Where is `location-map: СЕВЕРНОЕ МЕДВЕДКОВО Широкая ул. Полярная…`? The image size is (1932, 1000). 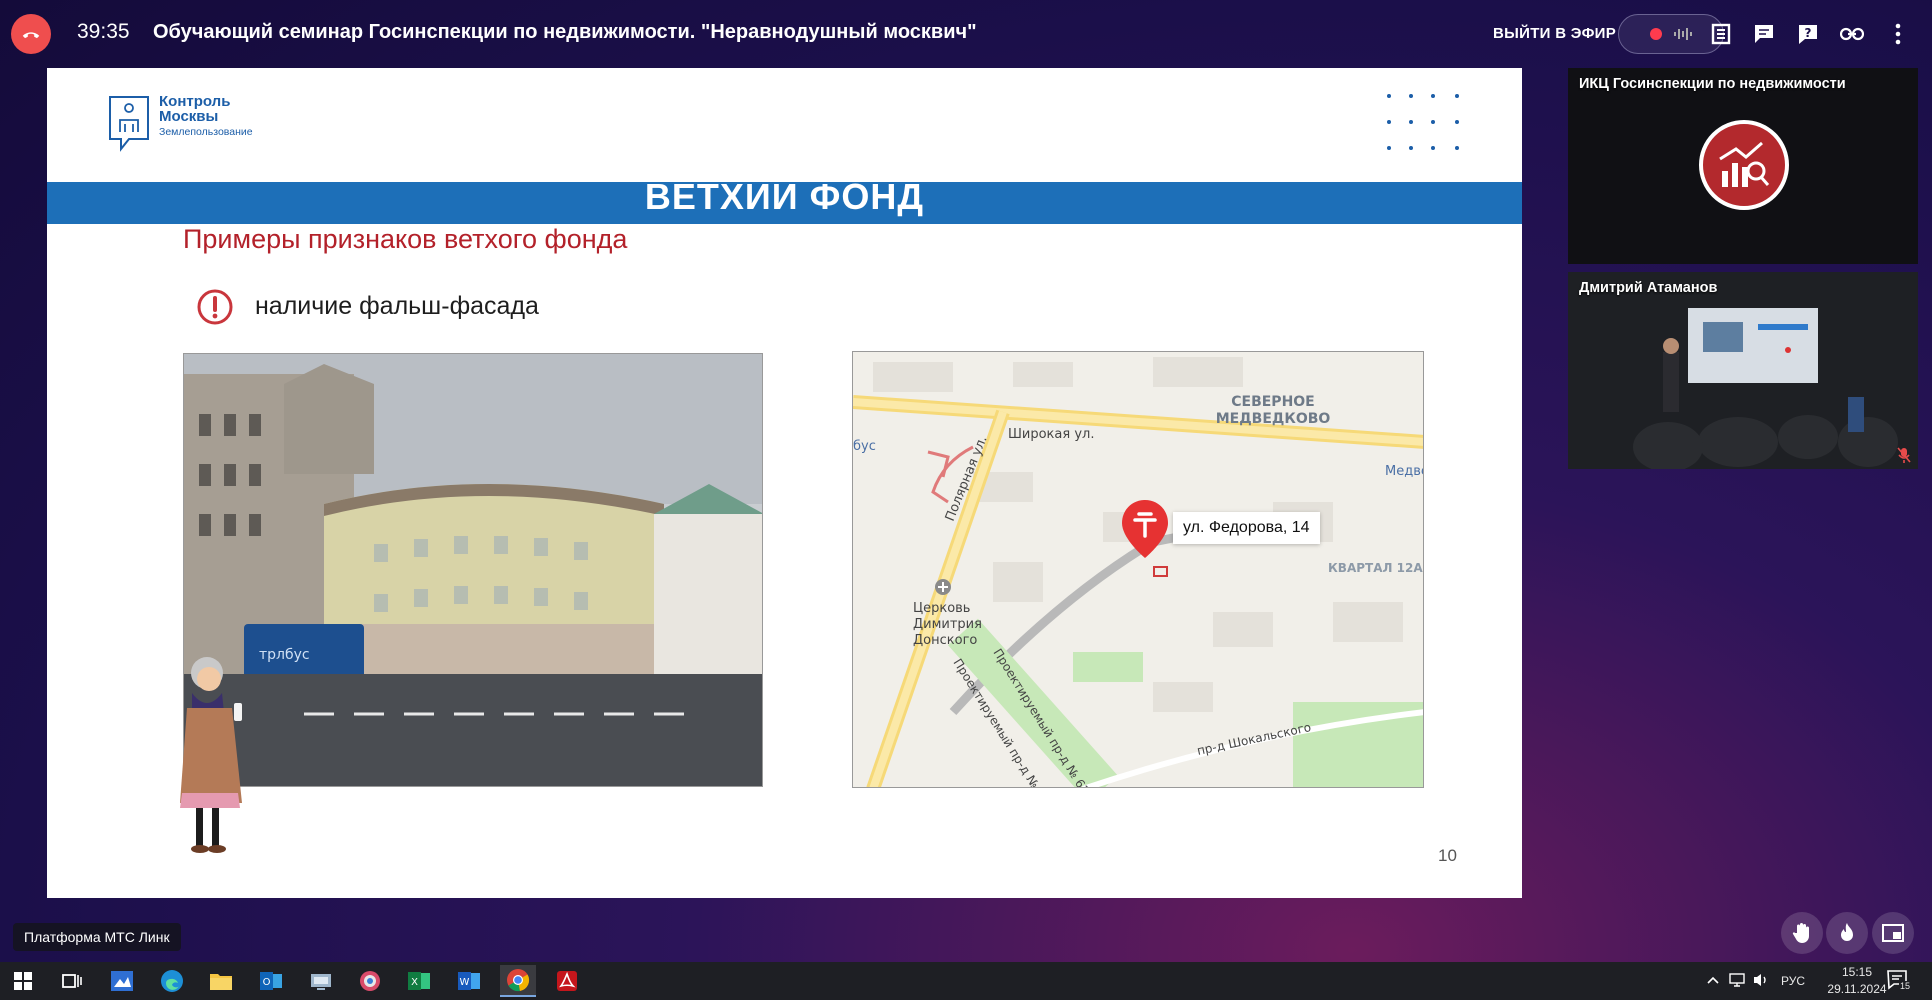
location-map: СЕВЕРНОЕ МЕДВЕДКОВО Широкая ул. Полярная… is located at coordinates (1138, 569).